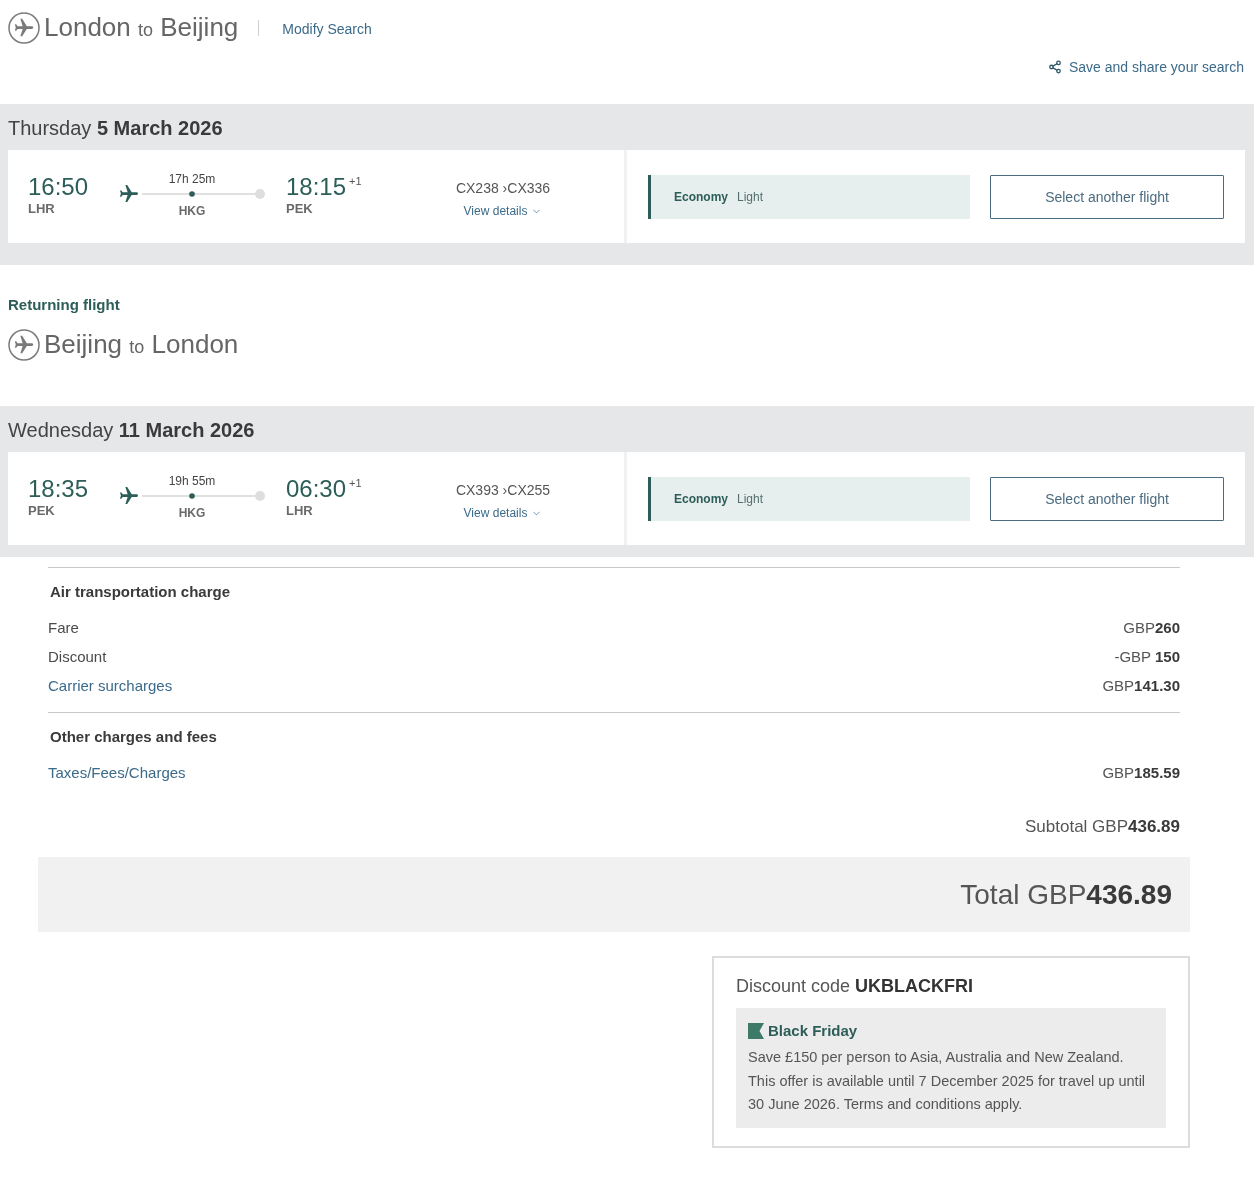 The height and width of the screenshot is (1200, 1254). What do you see at coordinates (1141, 685) in the screenshot?
I see `charge-amount: GBP141.30` at bounding box center [1141, 685].